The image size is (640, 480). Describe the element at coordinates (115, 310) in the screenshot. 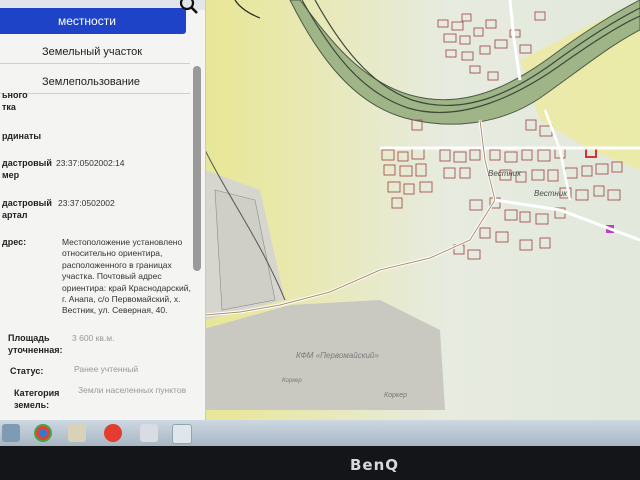

I see `address-line: Вестник, ул. Северная, 40.` at that location.